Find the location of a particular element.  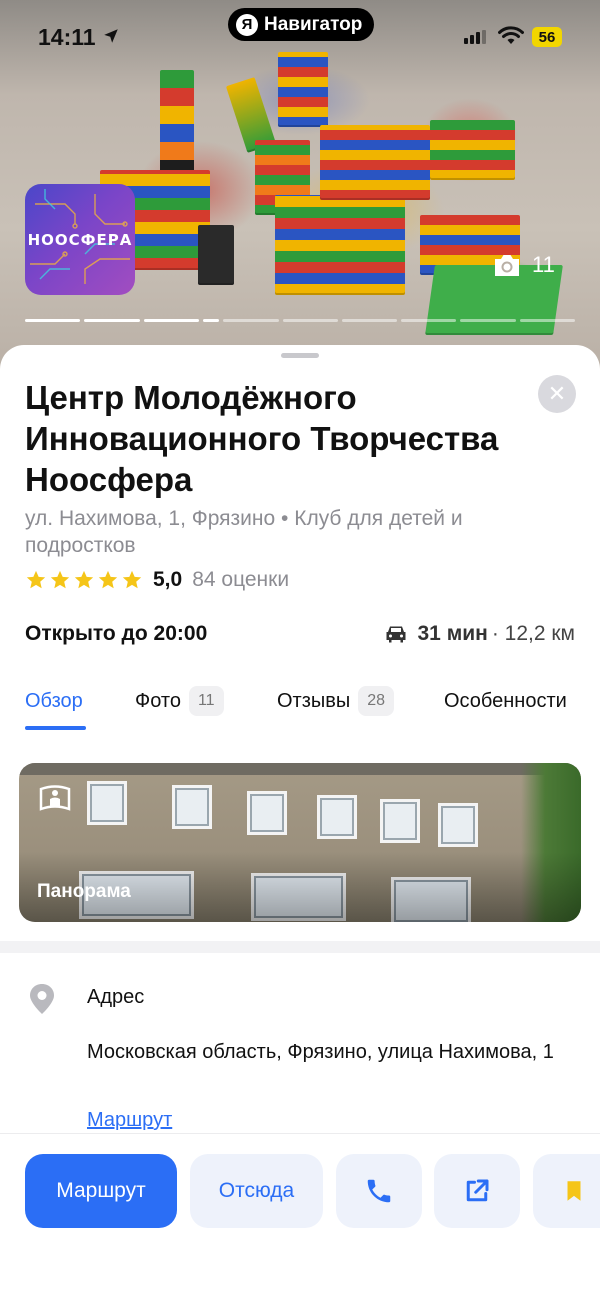

bookmark-button is located at coordinates (566, 1191).